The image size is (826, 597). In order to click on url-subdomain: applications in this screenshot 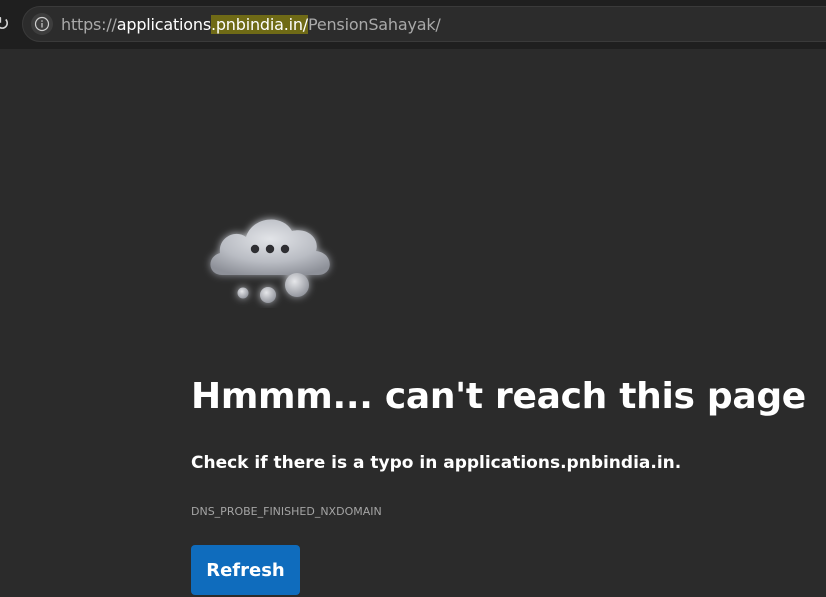, I will do `click(163, 24)`.